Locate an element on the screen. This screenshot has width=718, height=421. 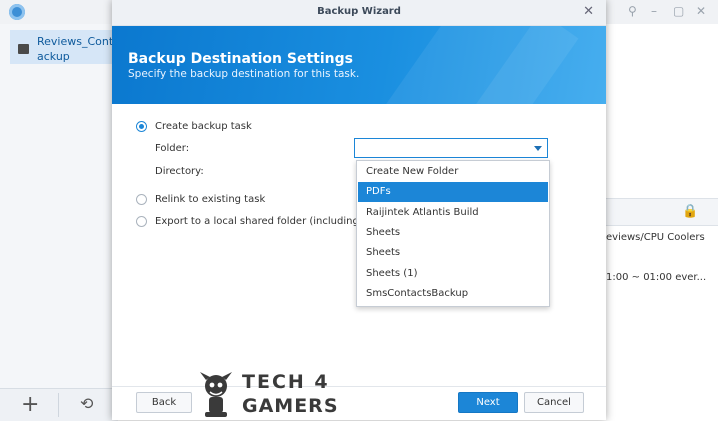
folder-label: Folder: is located at coordinates (172, 148).